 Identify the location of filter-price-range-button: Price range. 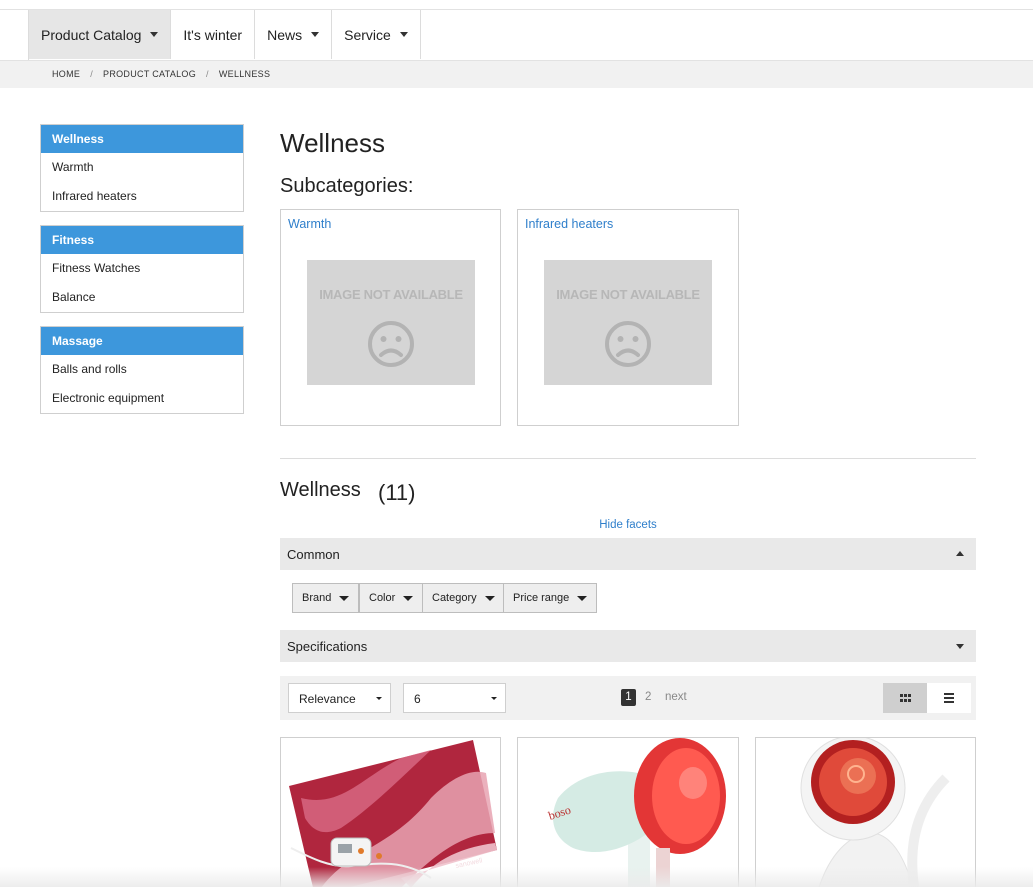
(550, 598).